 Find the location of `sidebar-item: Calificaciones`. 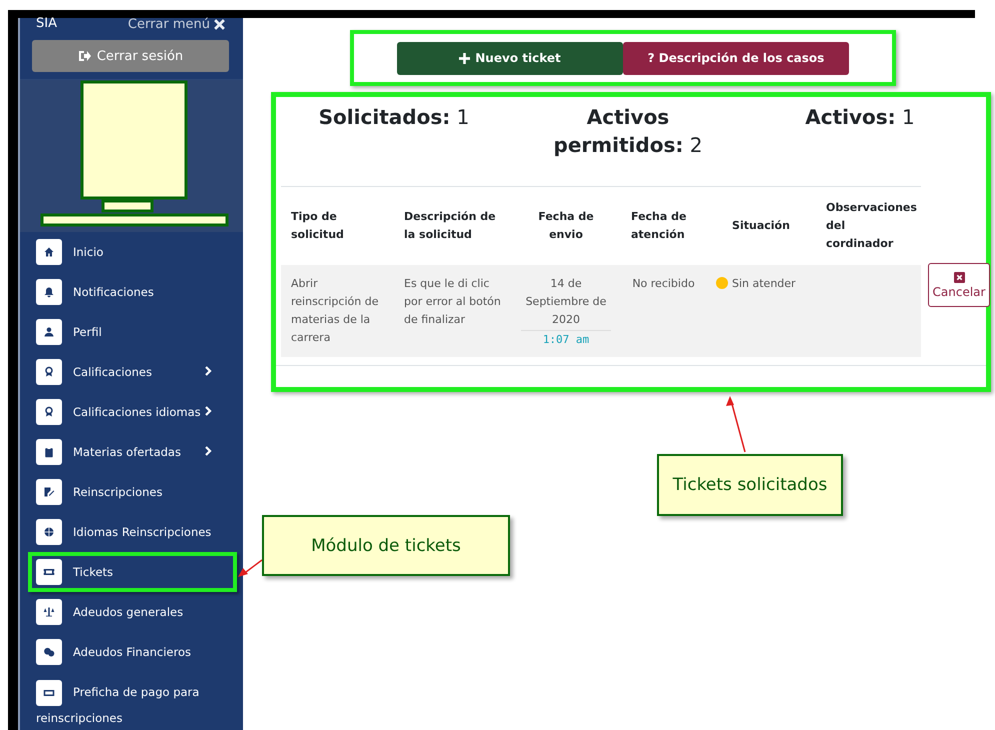

sidebar-item: Calificaciones is located at coordinates (131, 372).